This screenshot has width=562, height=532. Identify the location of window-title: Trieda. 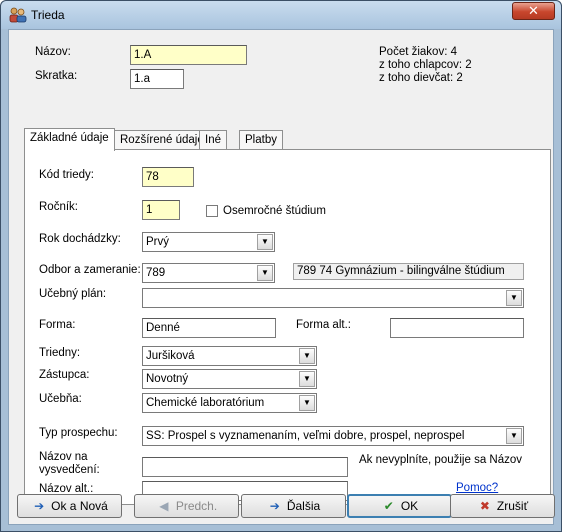
(48, 15).